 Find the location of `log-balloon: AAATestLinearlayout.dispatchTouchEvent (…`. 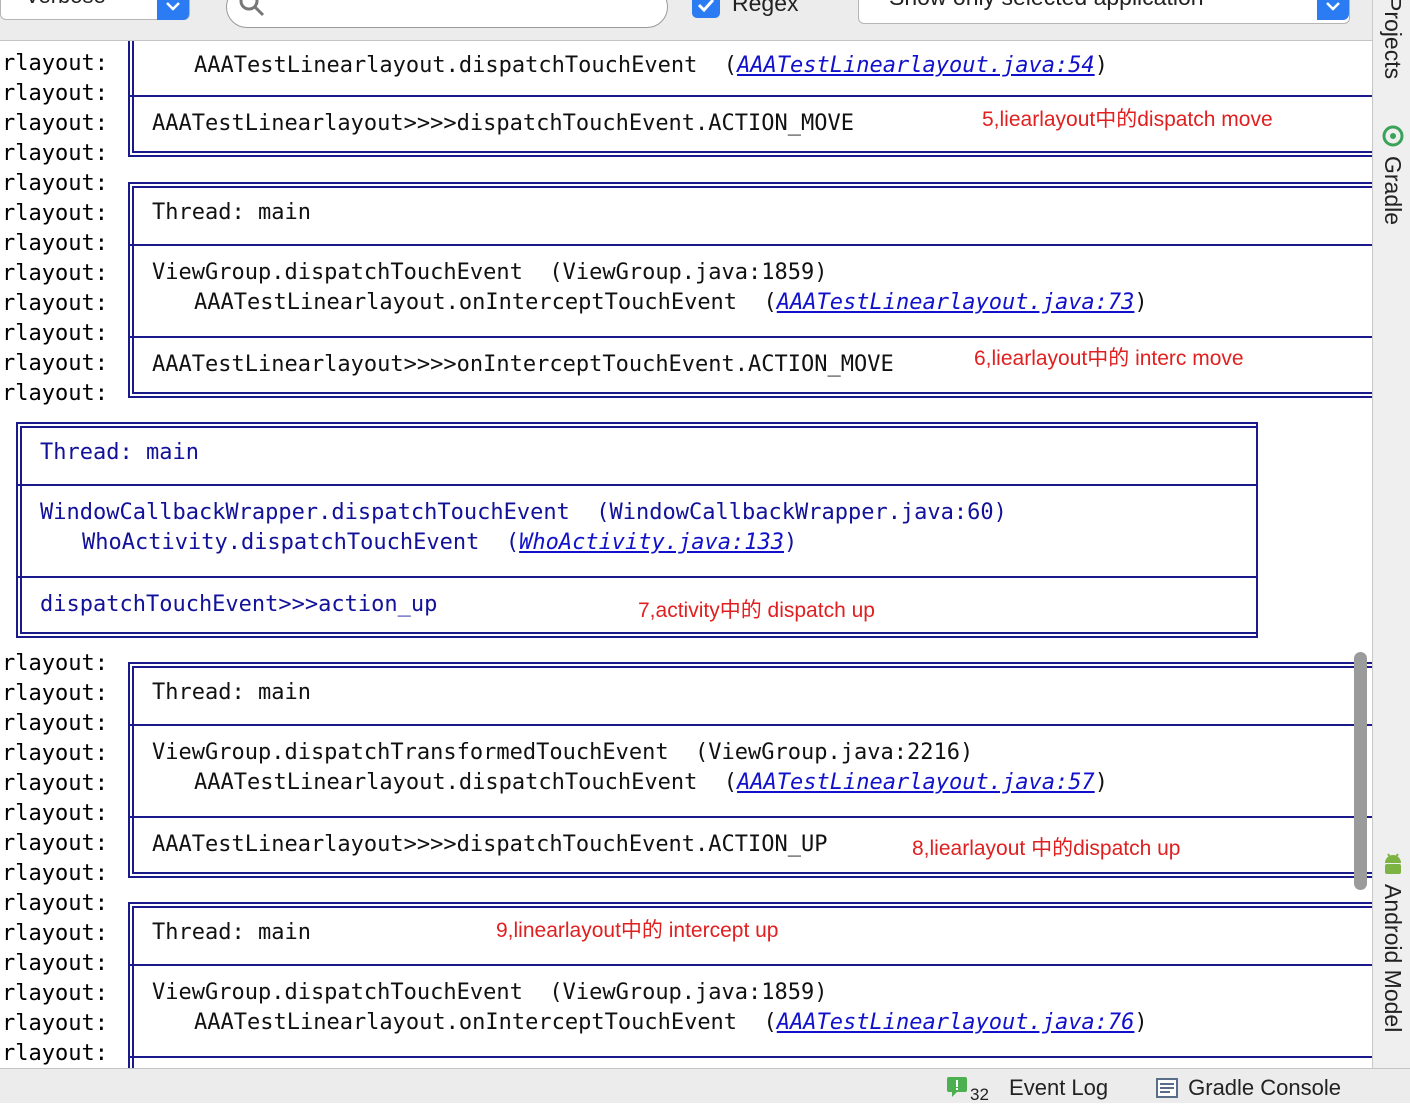

log-balloon: AAATestLinearlayout.dispatchTouchEvent (… is located at coordinates (750, 99).